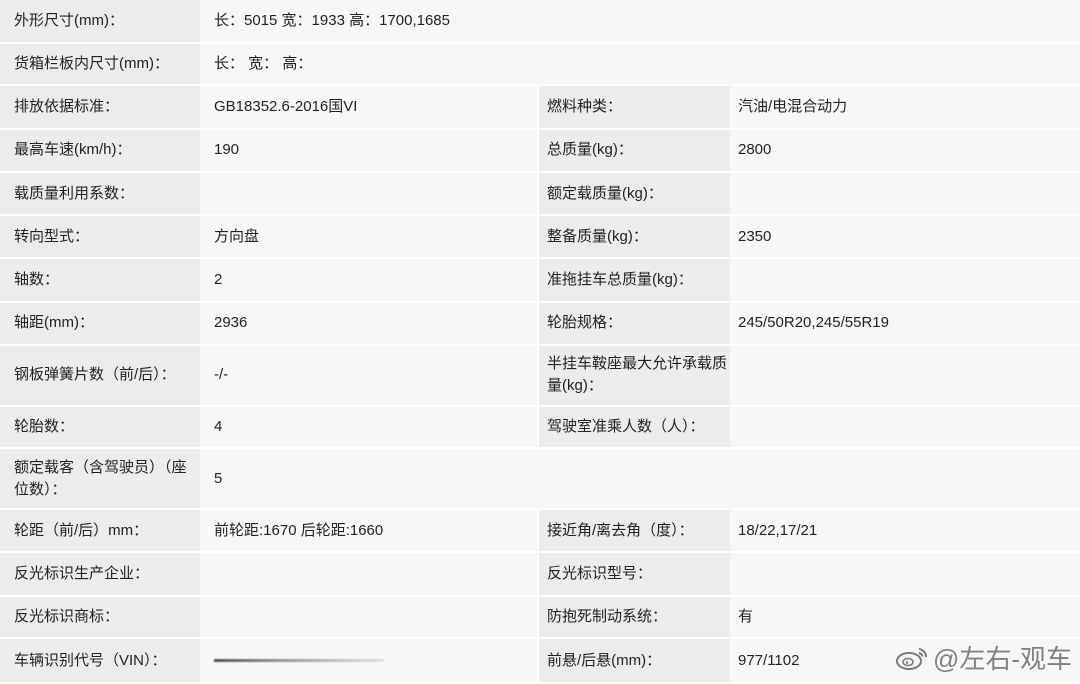 Image resolution: width=1080 pixels, height=684 pixels. Describe the element at coordinates (369, 427) in the screenshot. I see `spec-value: 4` at that location.